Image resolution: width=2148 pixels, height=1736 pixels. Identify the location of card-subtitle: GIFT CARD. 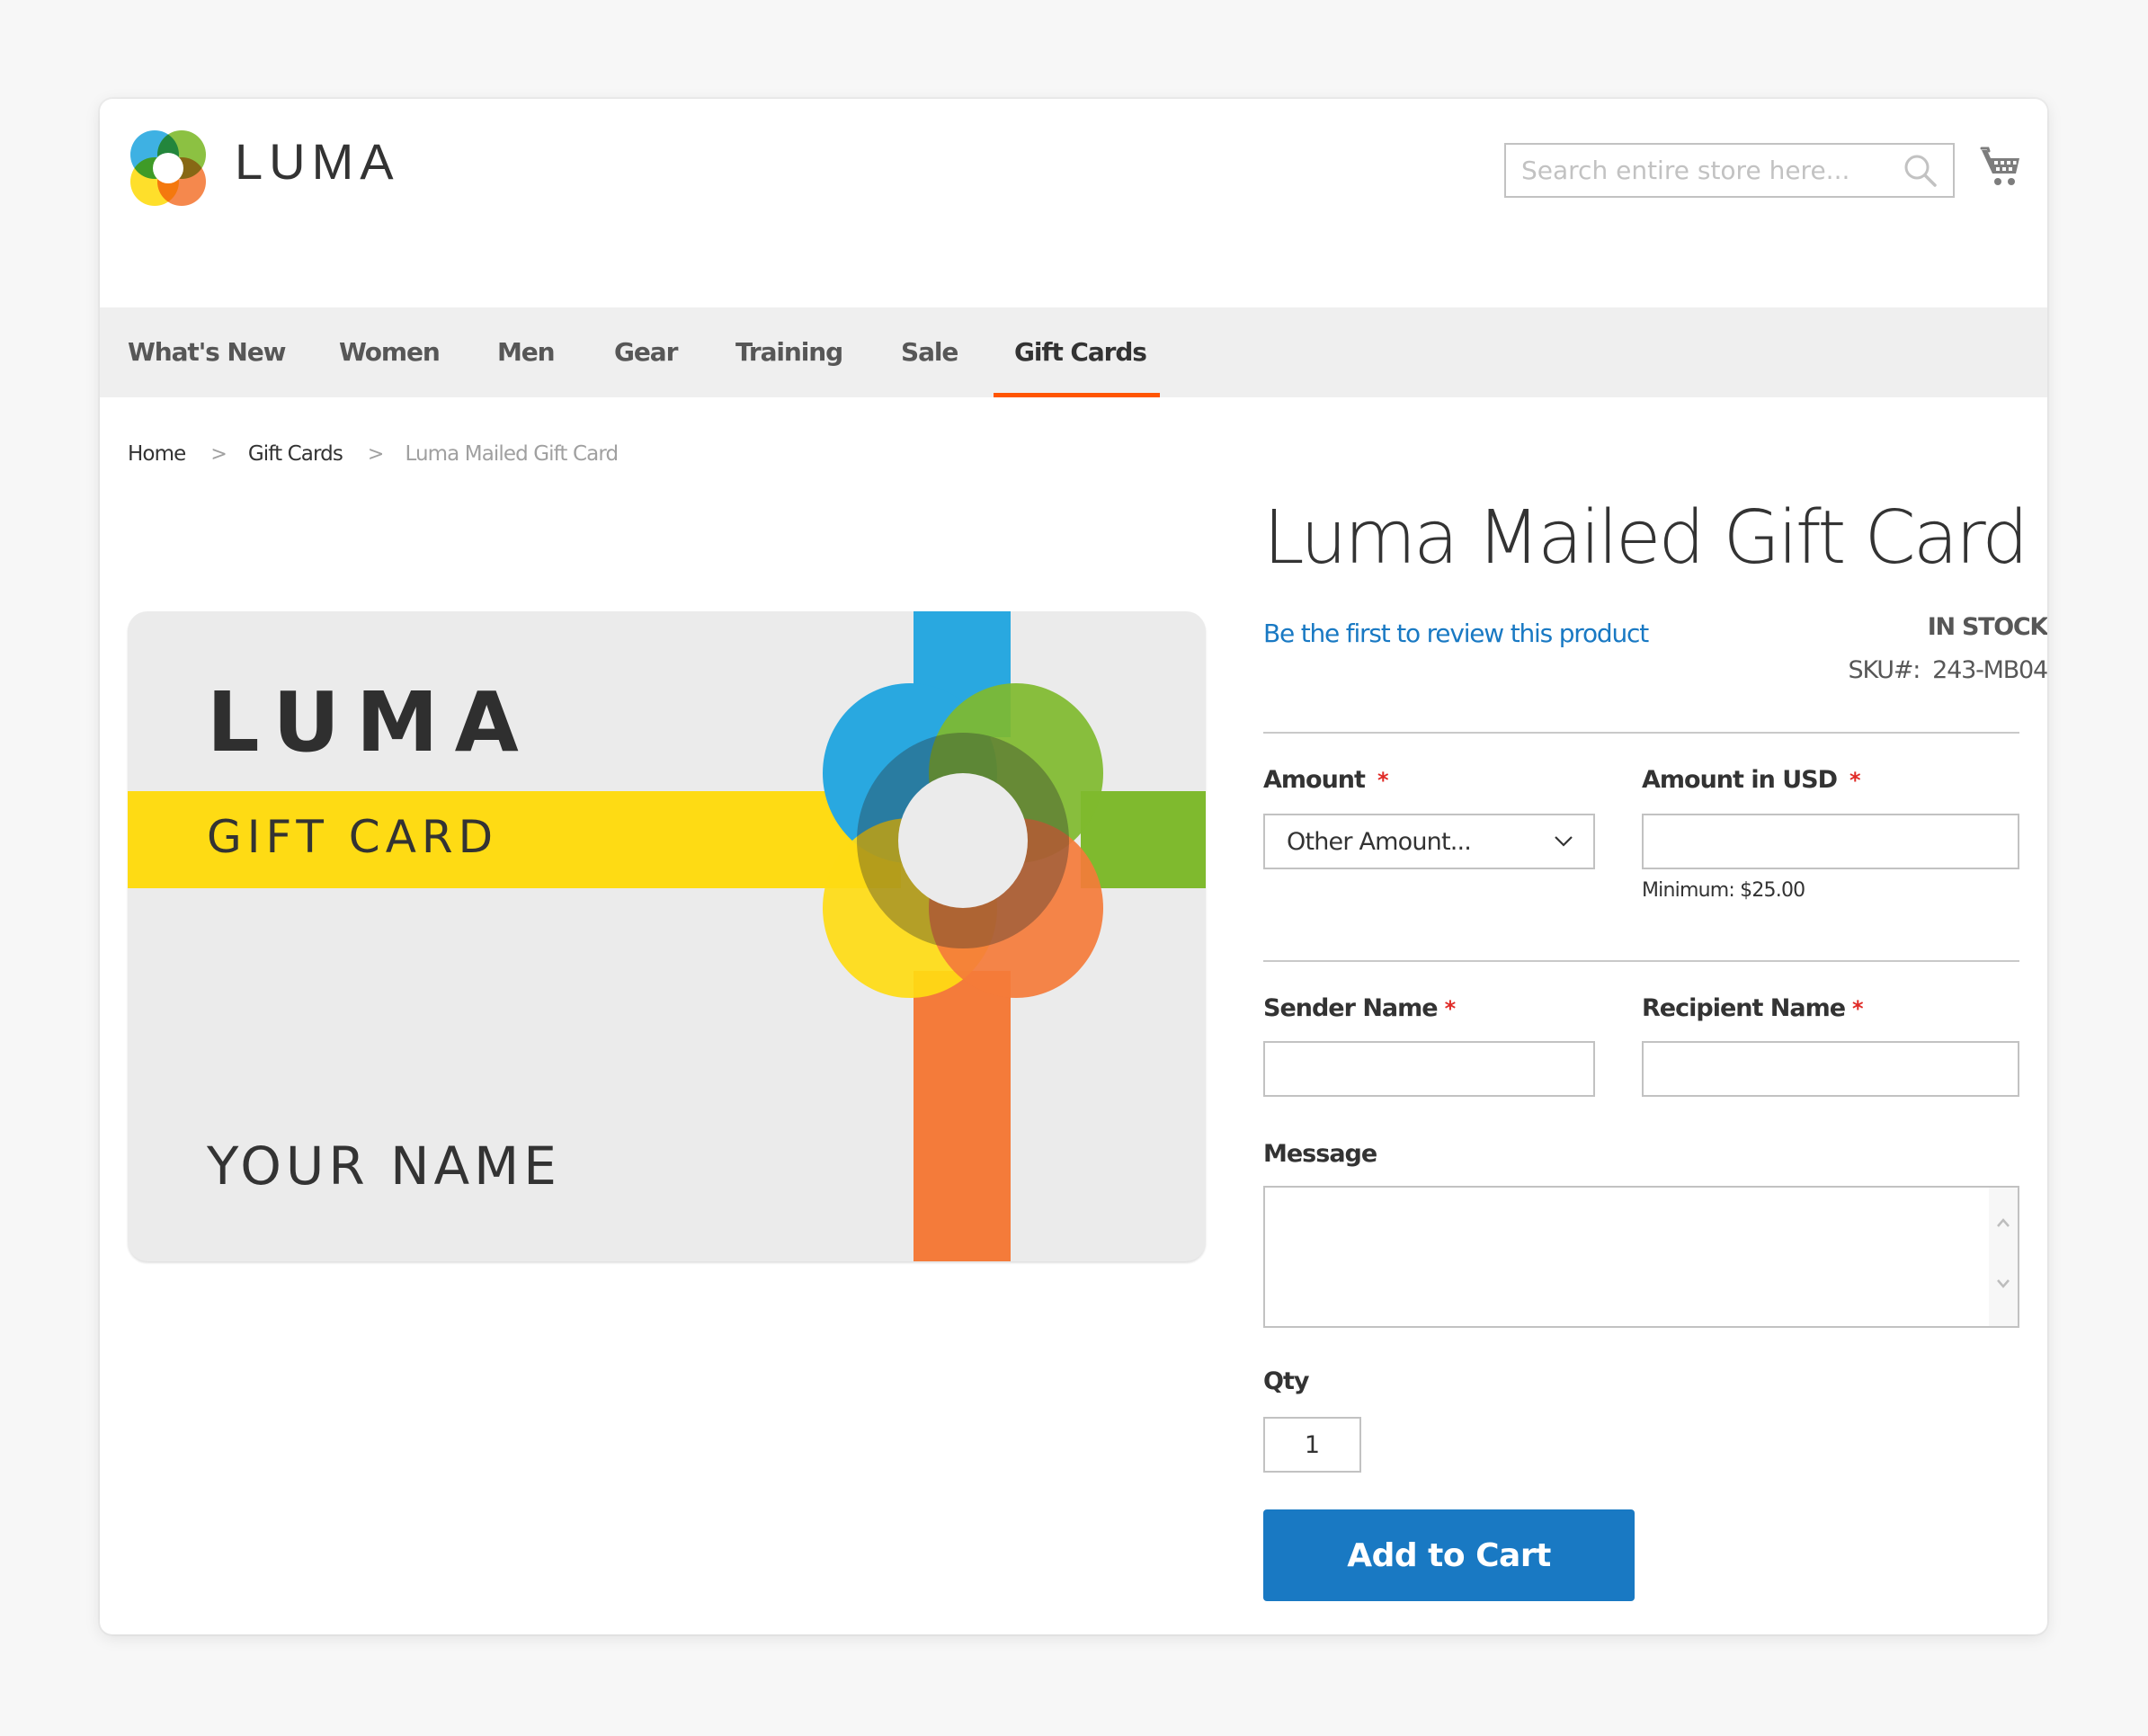
(353, 837).